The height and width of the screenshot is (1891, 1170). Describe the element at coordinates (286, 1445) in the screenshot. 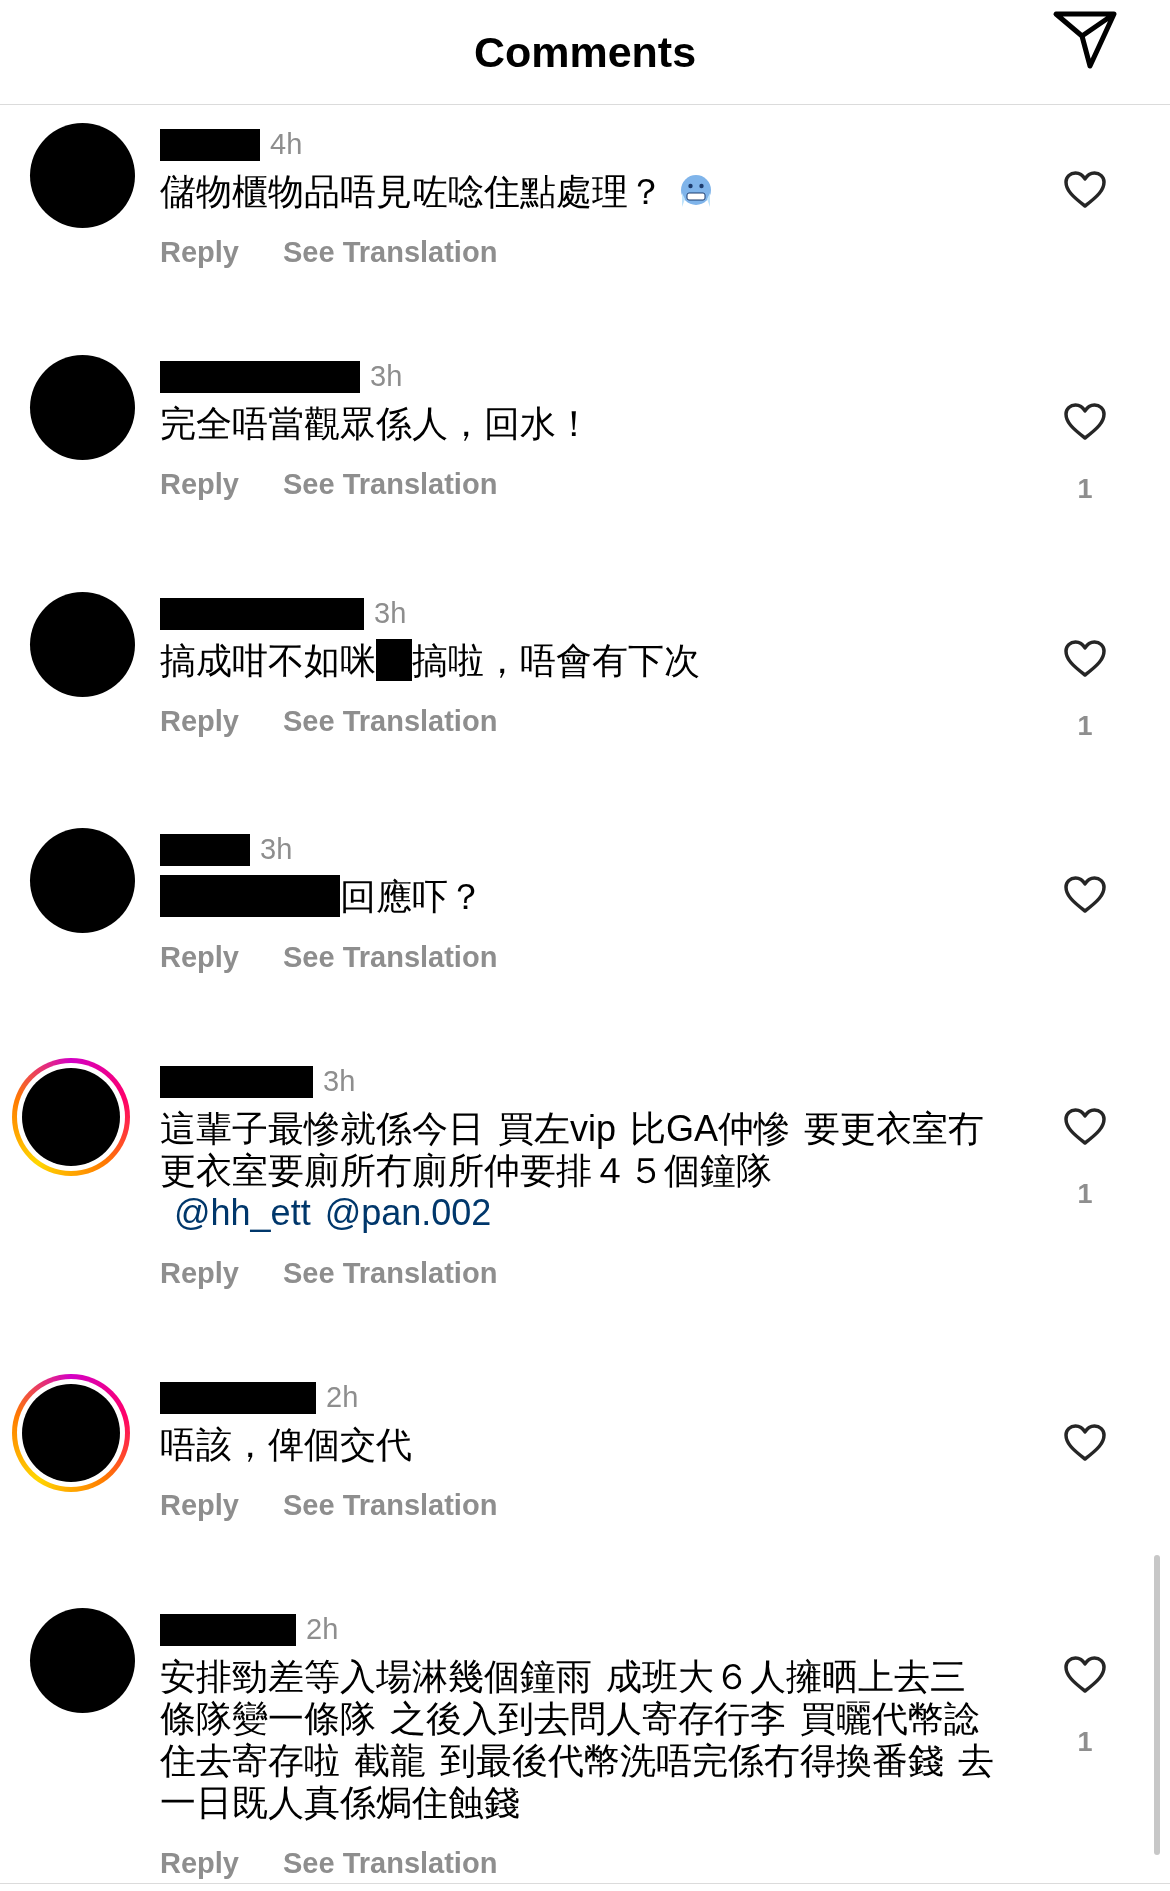

I see `comment-text: 唔該，俾個交代` at that location.